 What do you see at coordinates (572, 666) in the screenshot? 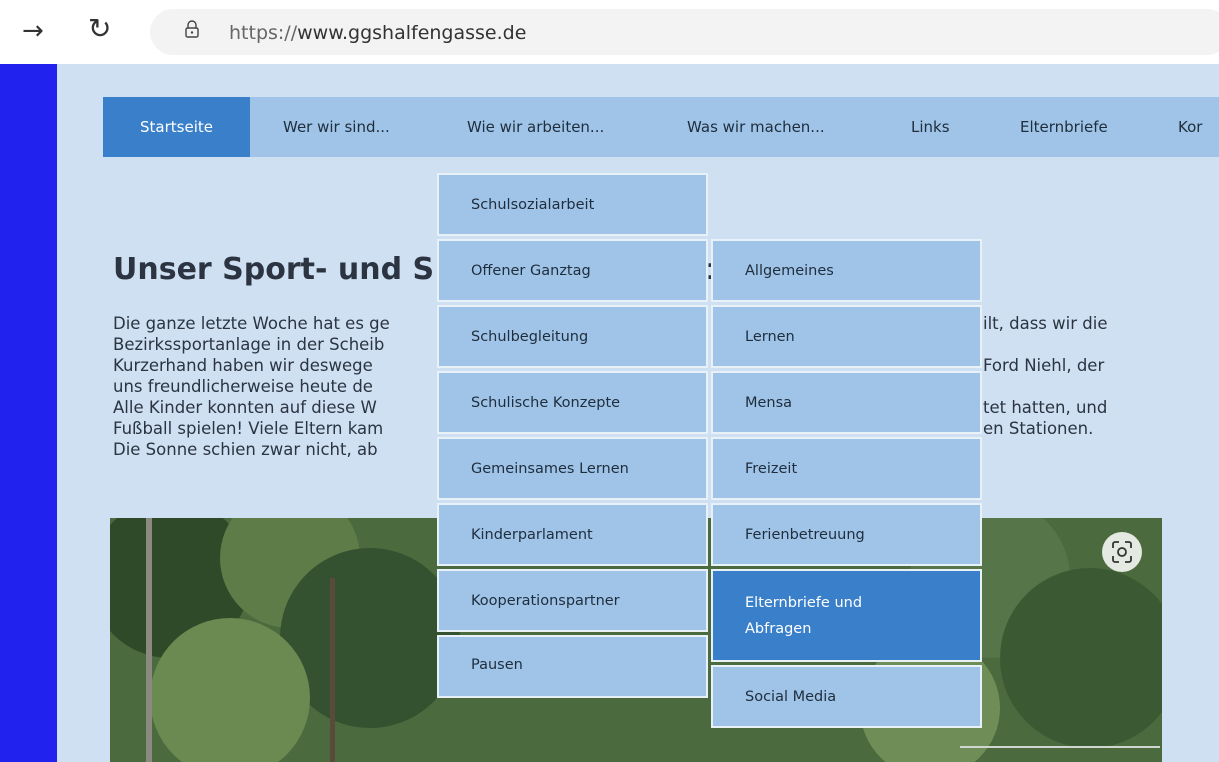
I see `menu-item-pausen: Pausen` at bounding box center [572, 666].